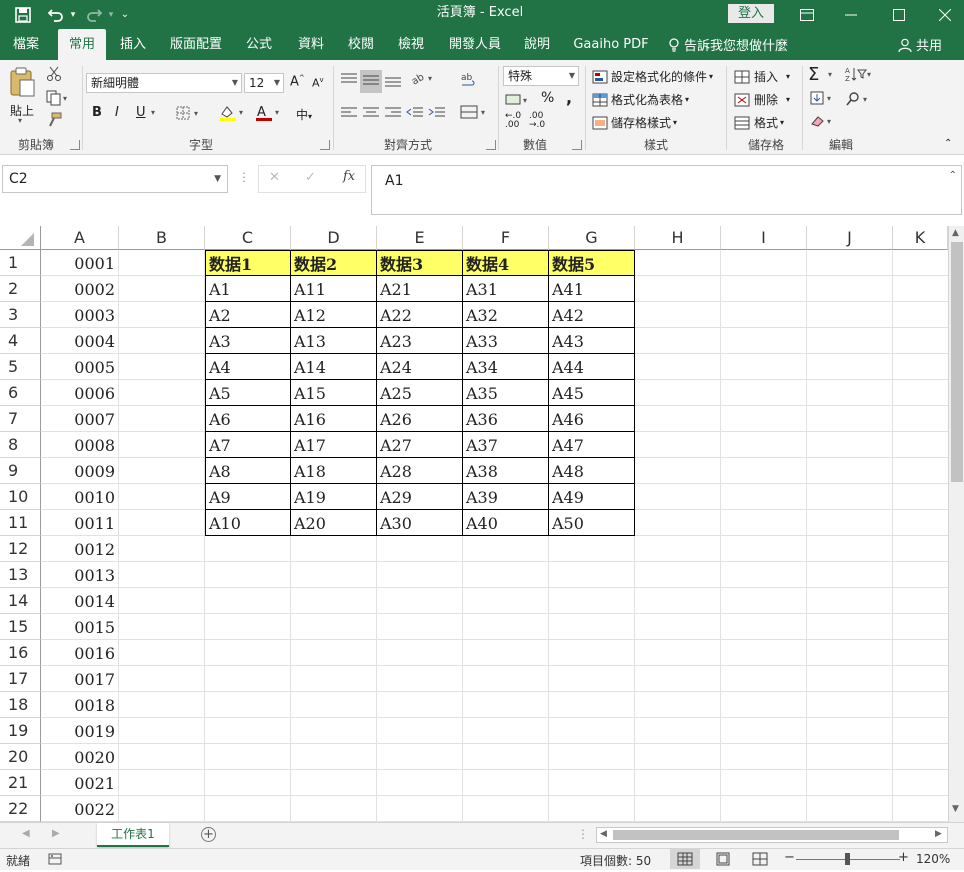 This screenshot has width=964, height=872. What do you see at coordinates (217, 179) in the screenshot?
I see `name-box-dropdown-icon: ▼` at bounding box center [217, 179].